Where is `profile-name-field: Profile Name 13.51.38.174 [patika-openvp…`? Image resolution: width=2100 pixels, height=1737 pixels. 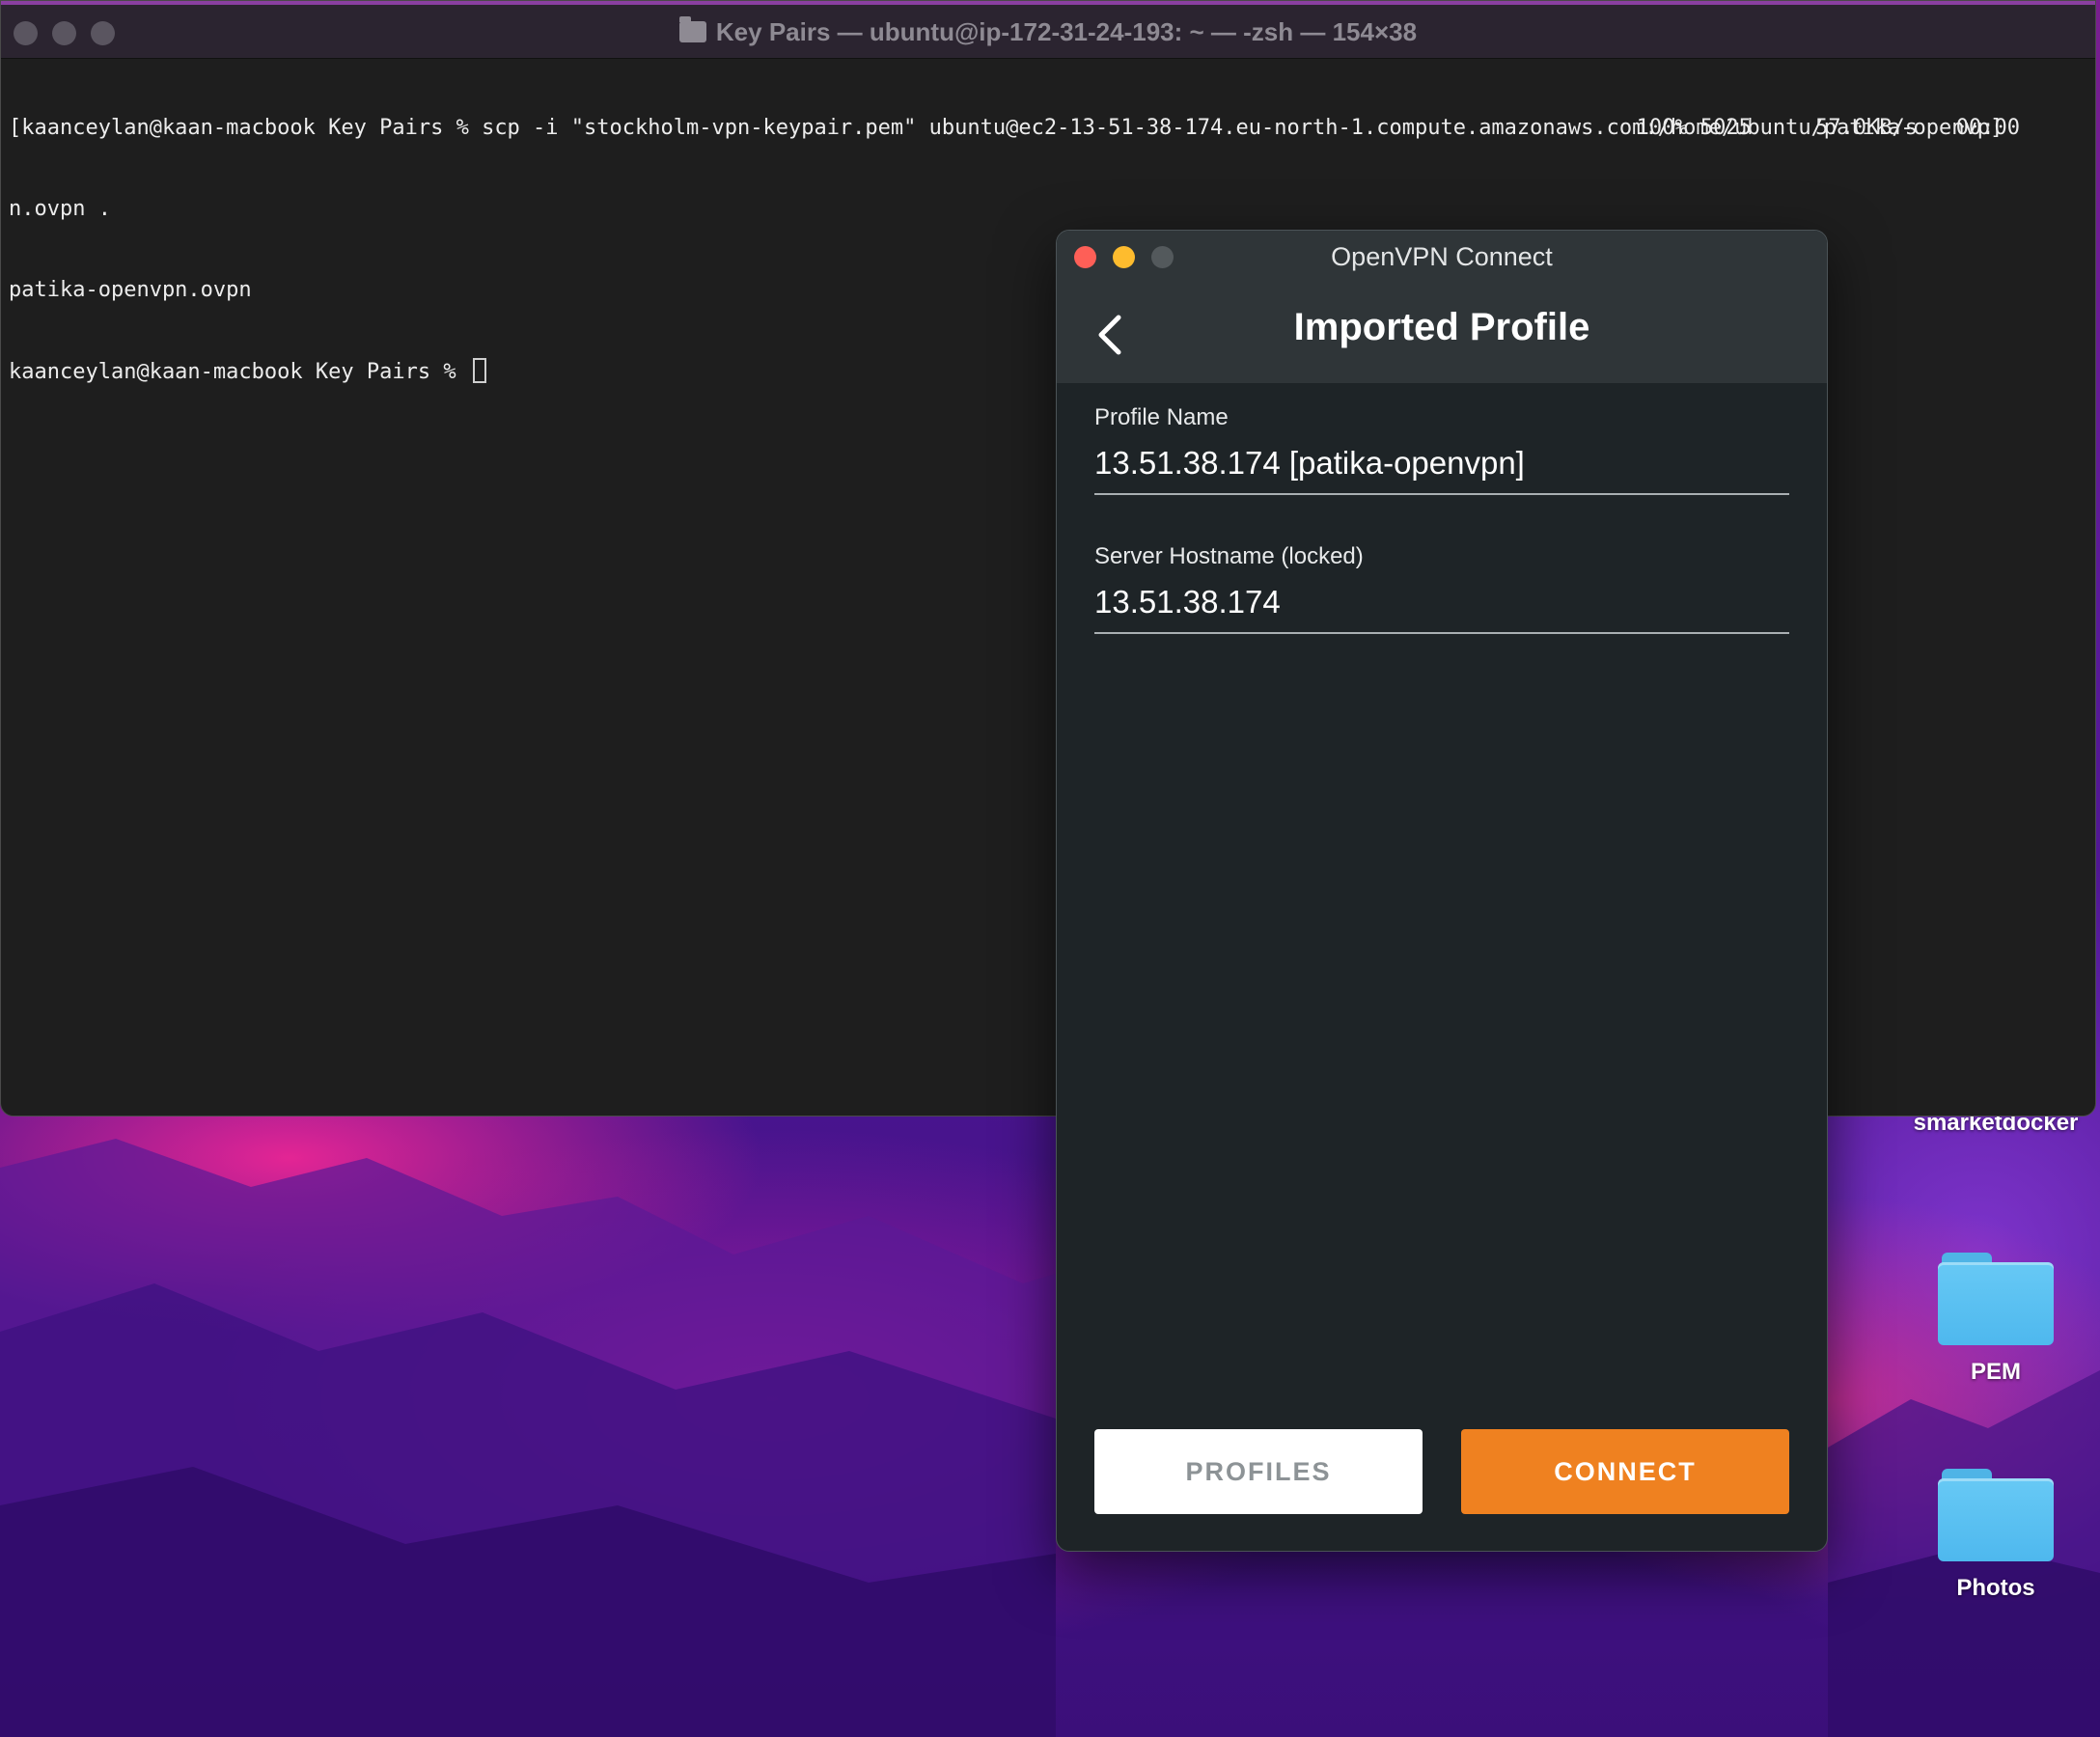
profile-name-field: Profile Name 13.51.38.174 [patika-openvp… is located at coordinates (1441, 449).